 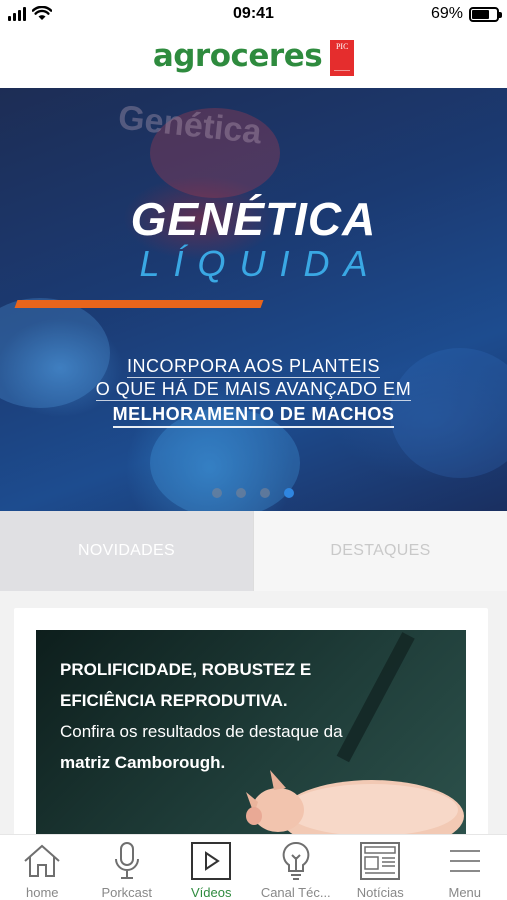 I want to click on banner-accent-stripe, so click(x=139, y=304).